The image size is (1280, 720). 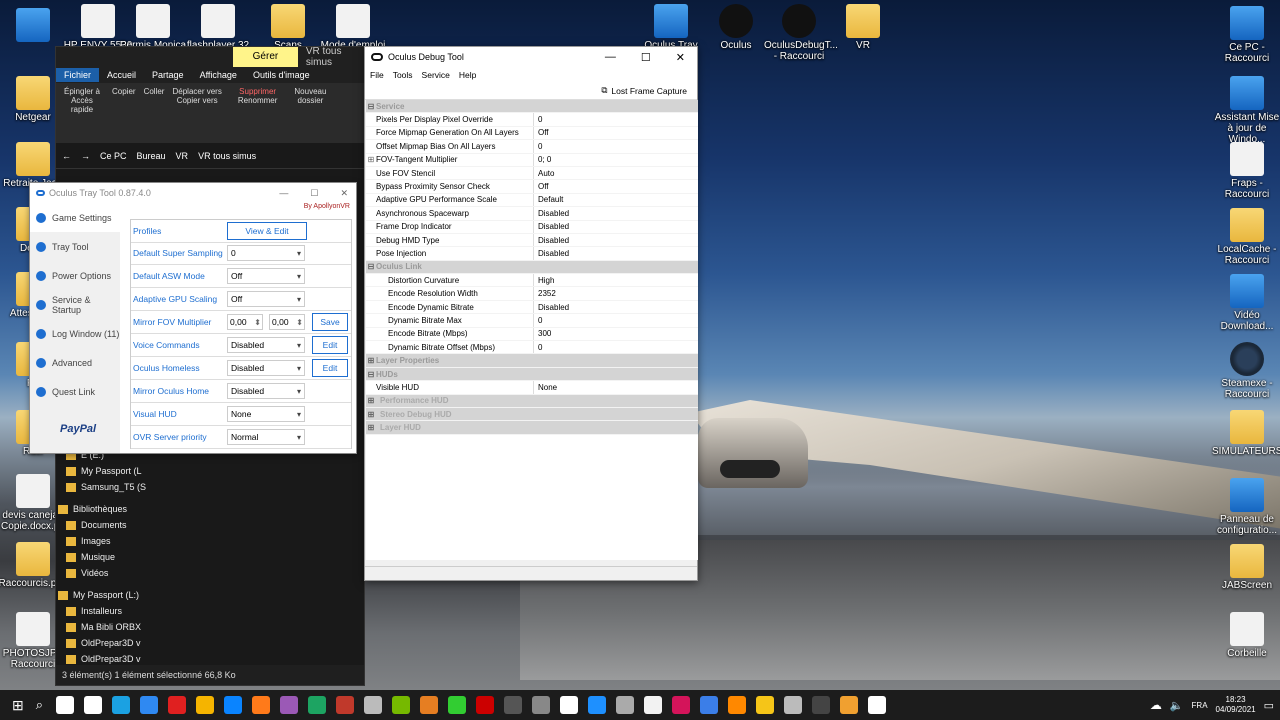 I want to click on delete-button: Supprimer, so click(x=258, y=91).